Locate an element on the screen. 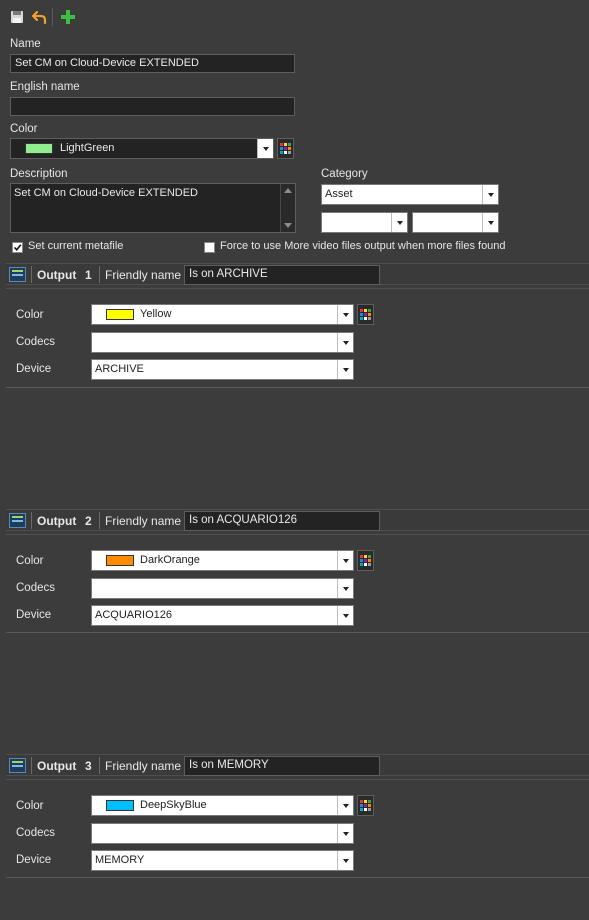 This screenshot has height=920, width=589. output-color-value: DarkOrange is located at coordinates (170, 560).